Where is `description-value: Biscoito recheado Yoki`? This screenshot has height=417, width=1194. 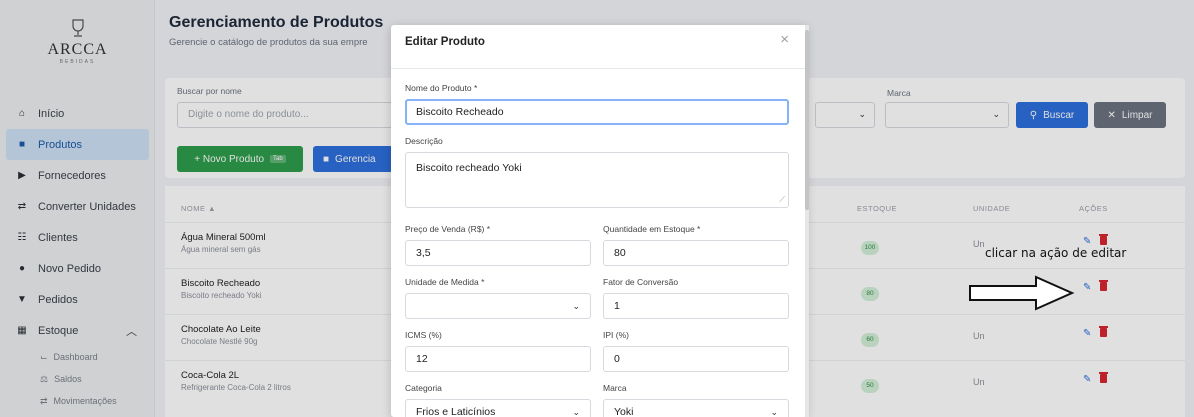
description-value: Biscoito recheado Yoki is located at coordinates (469, 168).